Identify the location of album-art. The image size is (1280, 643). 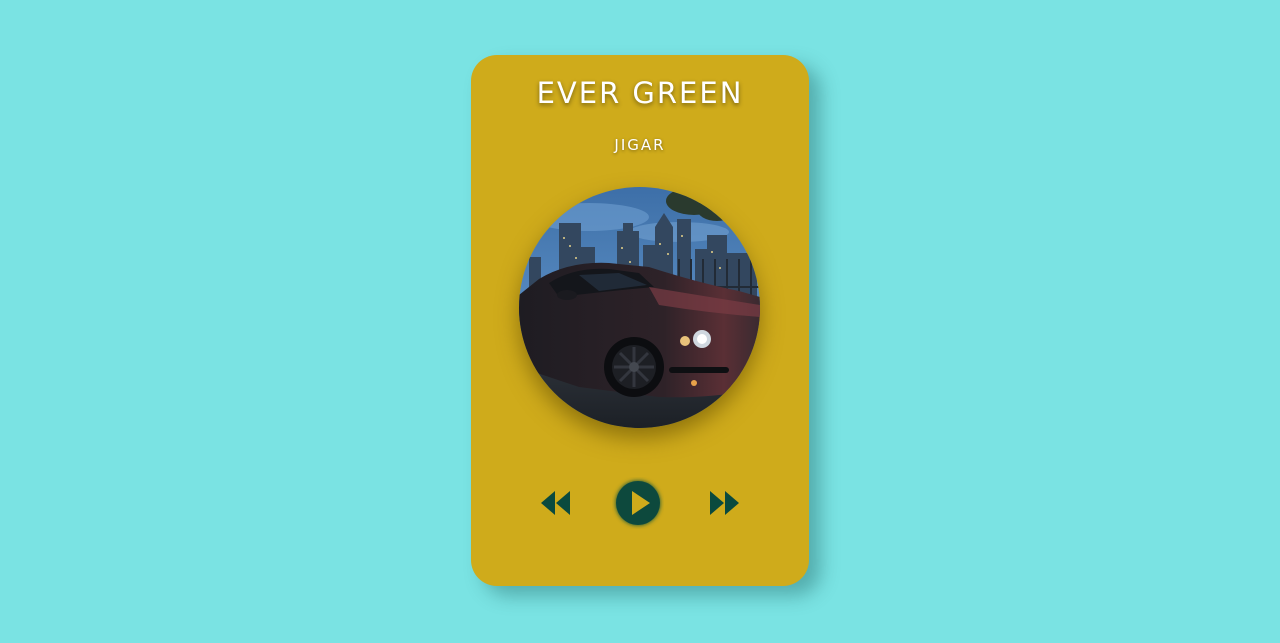
(639, 307).